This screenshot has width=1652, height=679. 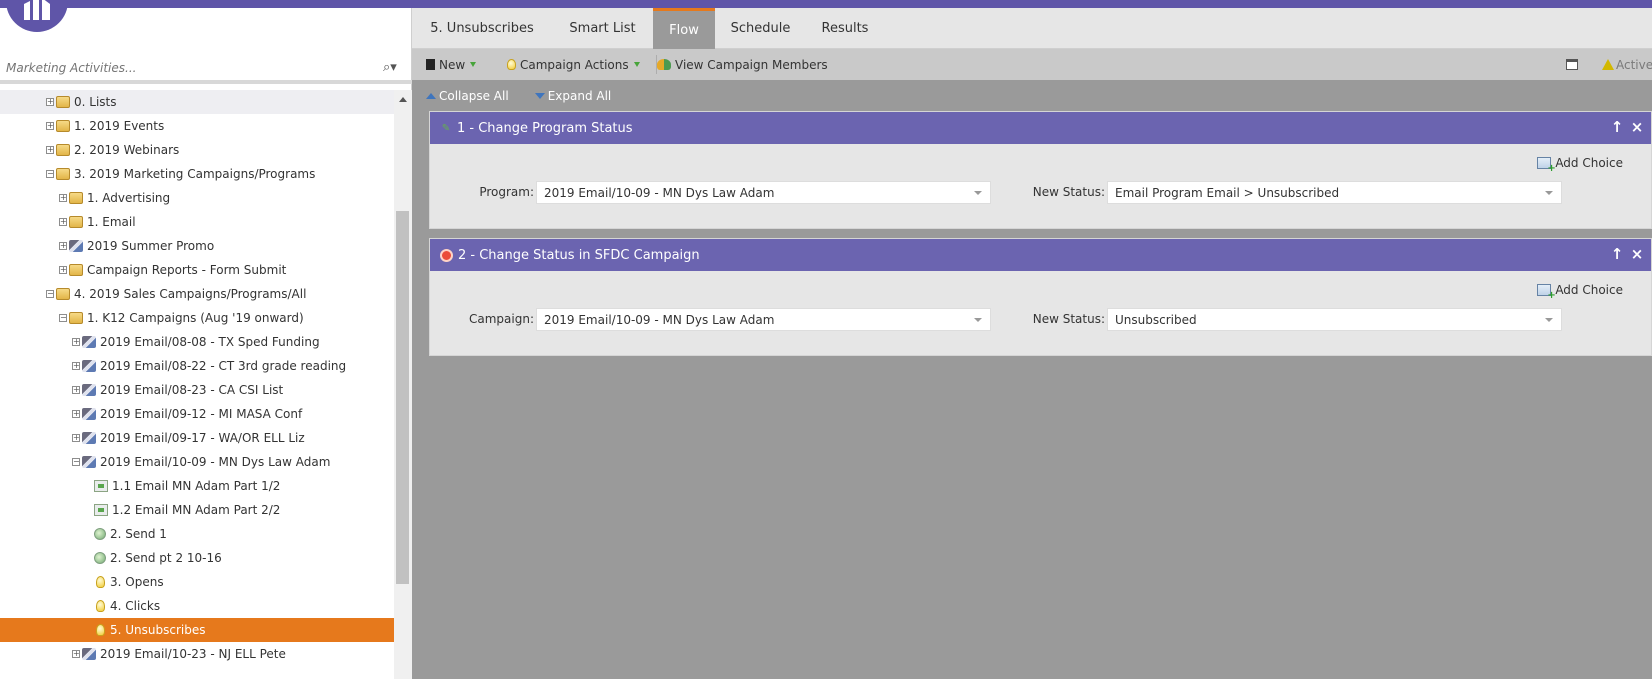 What do you see at coordinates (197, 534) in the screenshot?
I see `tree-item-send-1: 2. Send 1` at bounding box center [197, 534].